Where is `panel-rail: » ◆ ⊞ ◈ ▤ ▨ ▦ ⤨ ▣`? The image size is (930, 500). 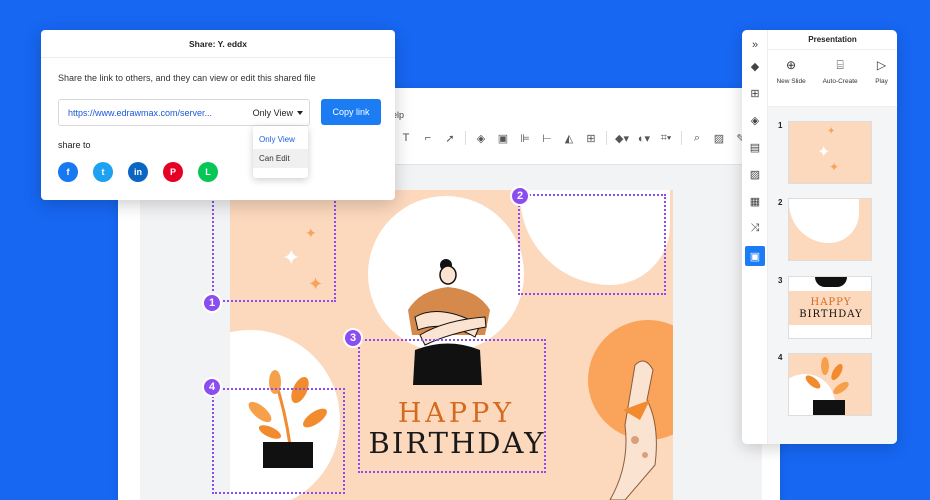 panel-rail: » ◆ ⊞ ◈ ▤ ▨ ▦ ⤨ ▣ is located at coordinates (755, 237).